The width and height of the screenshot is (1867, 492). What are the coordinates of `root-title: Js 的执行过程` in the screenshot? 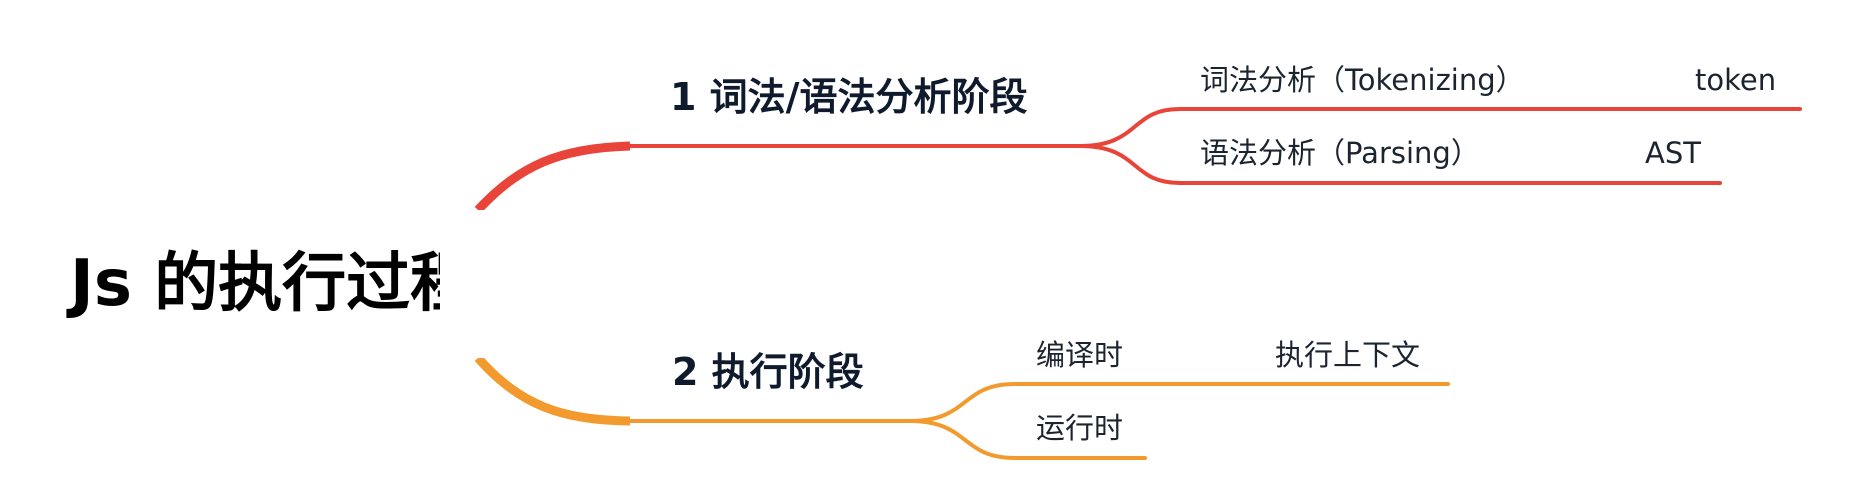 It's located at (270, 284).